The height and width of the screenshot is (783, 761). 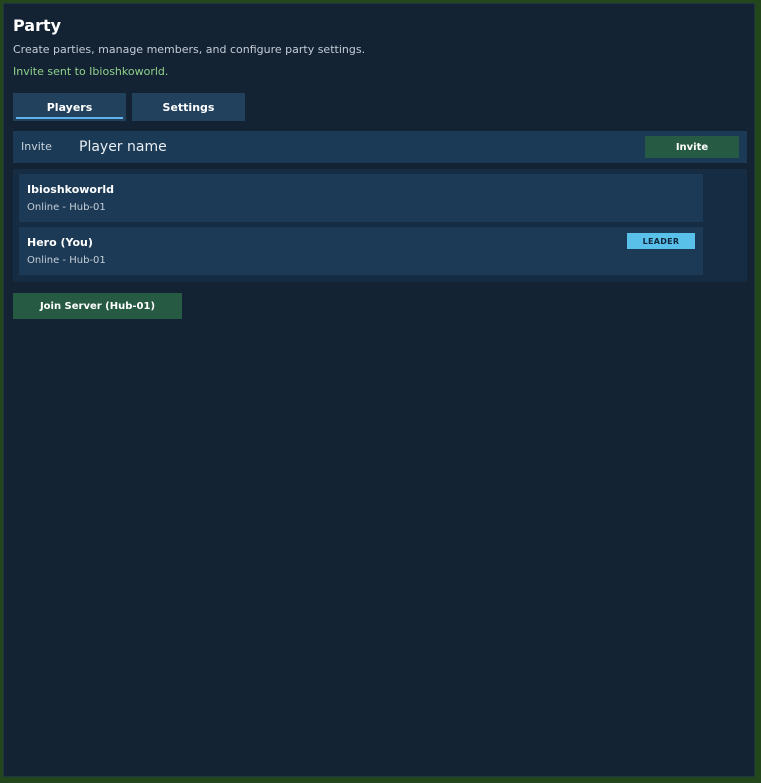 I want to click on invite-button: Invite, so click(x=692, y=147).